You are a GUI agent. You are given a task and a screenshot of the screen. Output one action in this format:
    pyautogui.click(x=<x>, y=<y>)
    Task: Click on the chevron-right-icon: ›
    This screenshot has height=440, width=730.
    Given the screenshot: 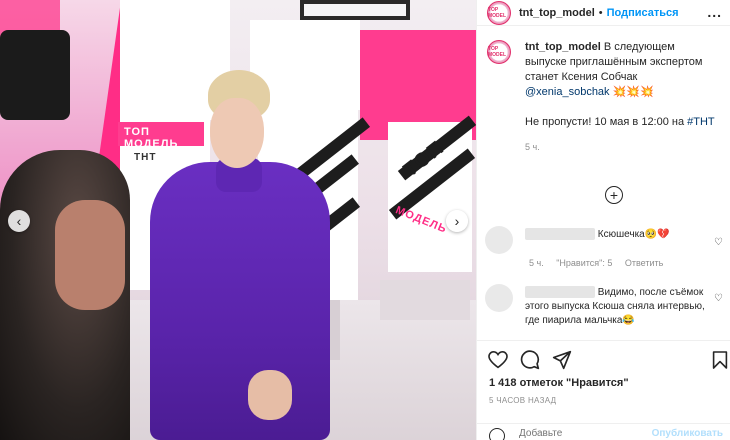 What is the action you would take?
    pyautogui.click(x=457, y=221)
    